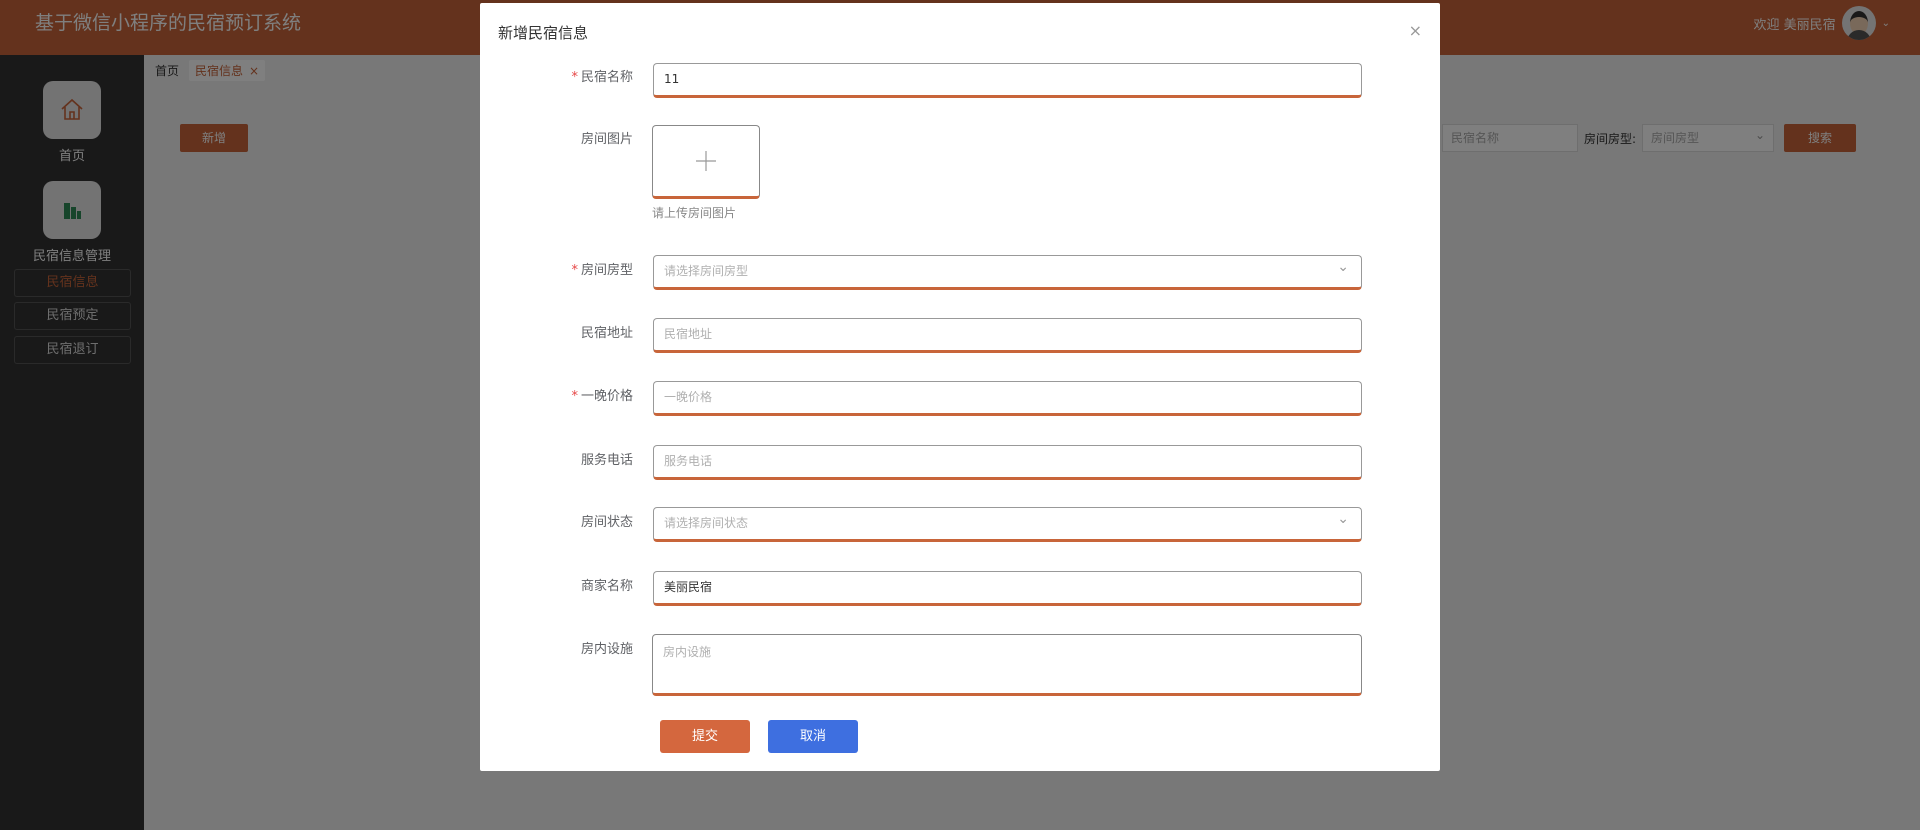 The image size is (1920, 830). I want to click on upload-hint: 请上传房间图片, so click(694, 213).